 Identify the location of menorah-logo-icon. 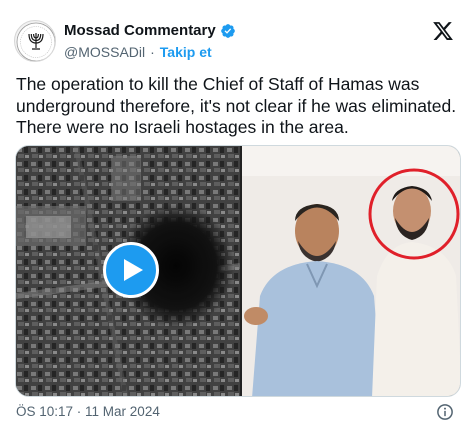
(35, 41).